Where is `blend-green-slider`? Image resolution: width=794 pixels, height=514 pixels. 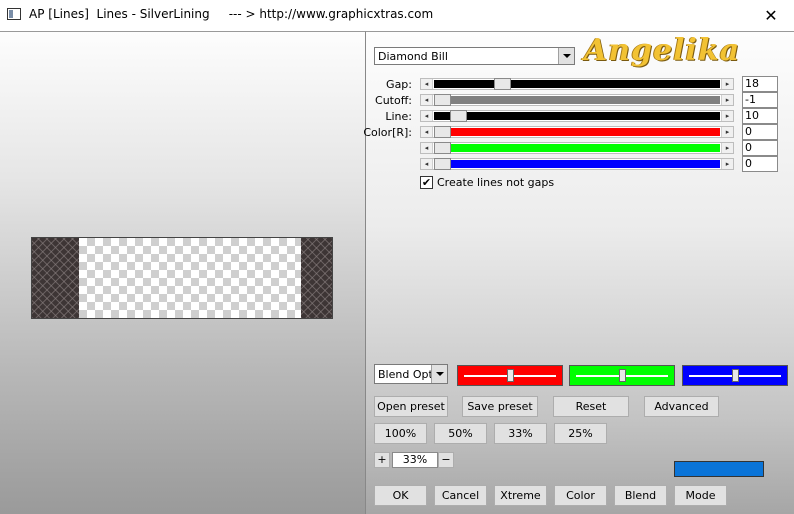
blend-green-slider is located at coordinates (622, 375).